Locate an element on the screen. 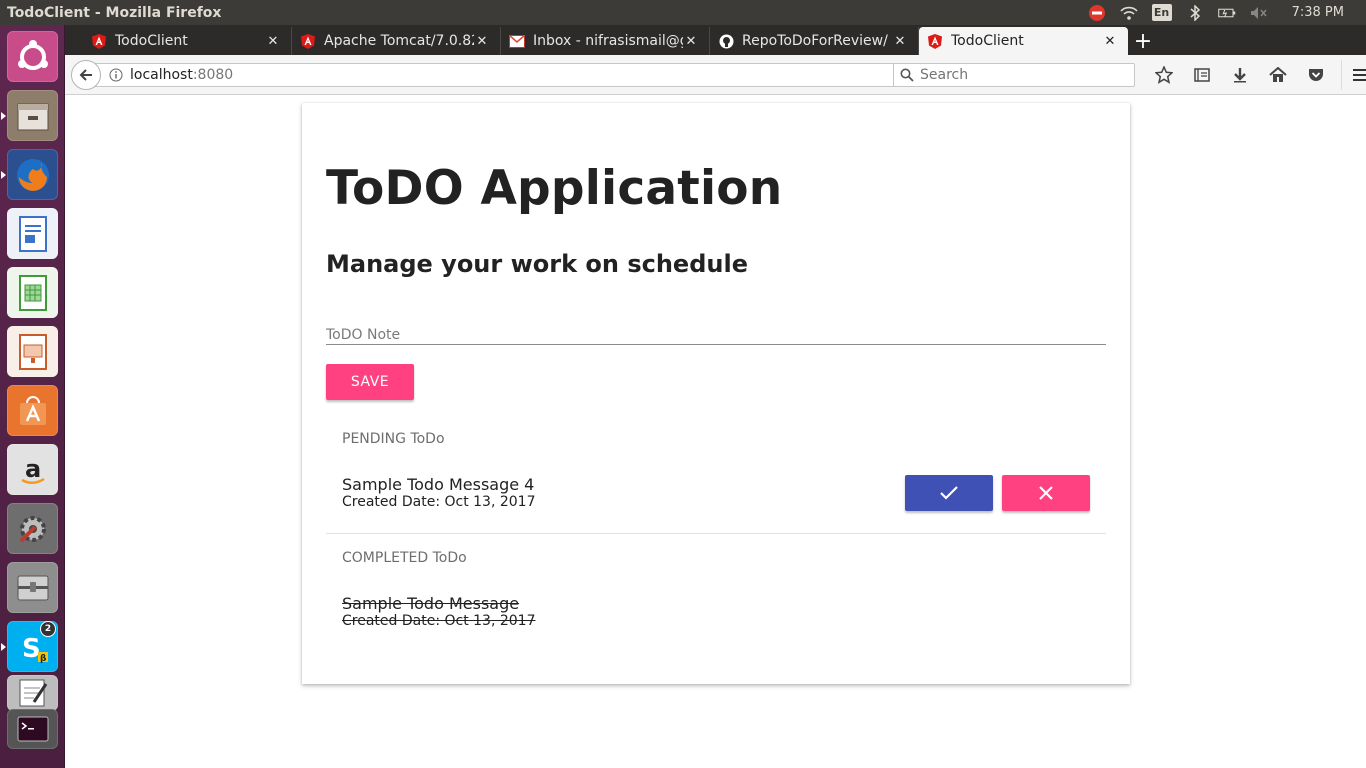 This screenshot has height=768, width=1366. tab-gmail-inbox: Inbox - nifrasismail@g ✕ is located at coordinates (605, 41).